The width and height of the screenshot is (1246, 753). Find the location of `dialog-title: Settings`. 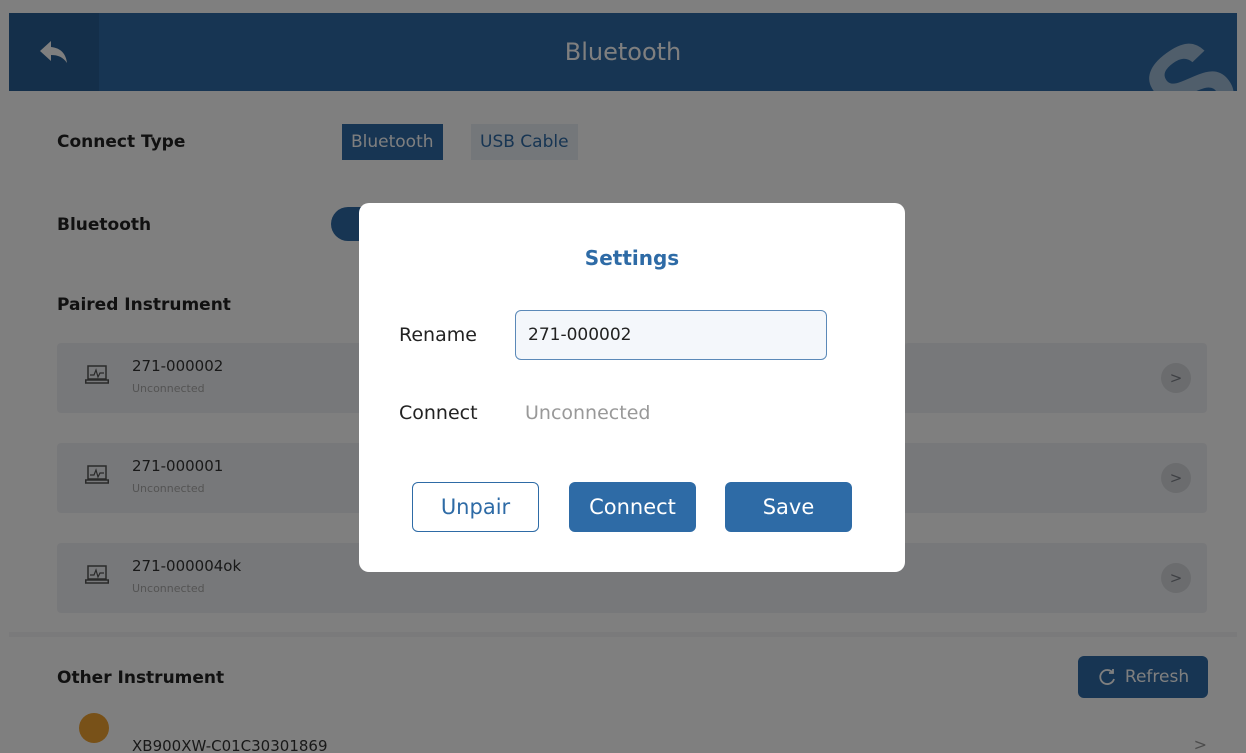

dialog-title: Settings is located at coordinates (632, 258).